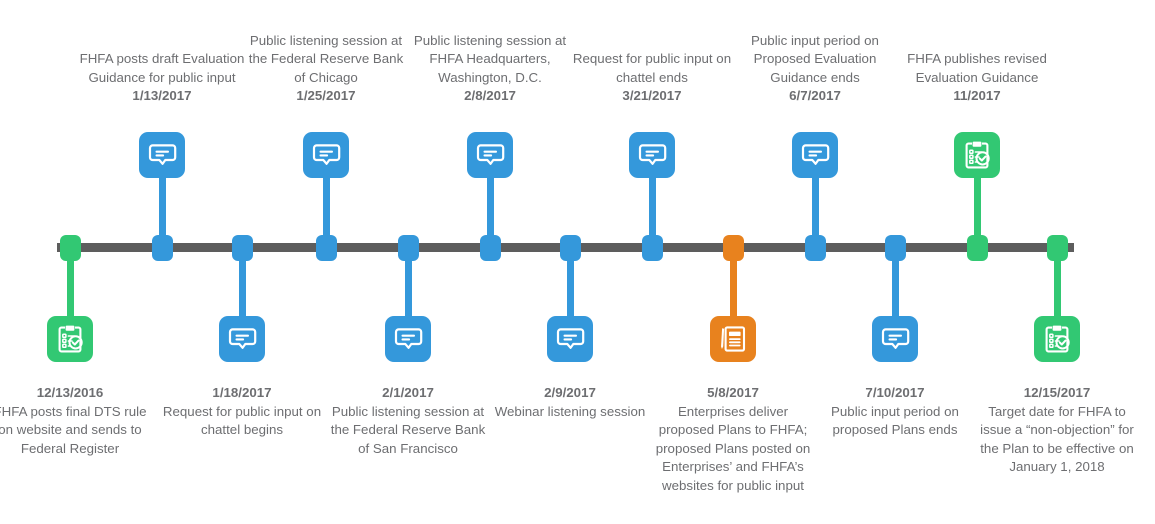 The image size is (1155, 524). What do you see at coordinates (326, 96) in the screenshot?
I see `event-date: 1/25/2017` at bounding box center [326, 96].